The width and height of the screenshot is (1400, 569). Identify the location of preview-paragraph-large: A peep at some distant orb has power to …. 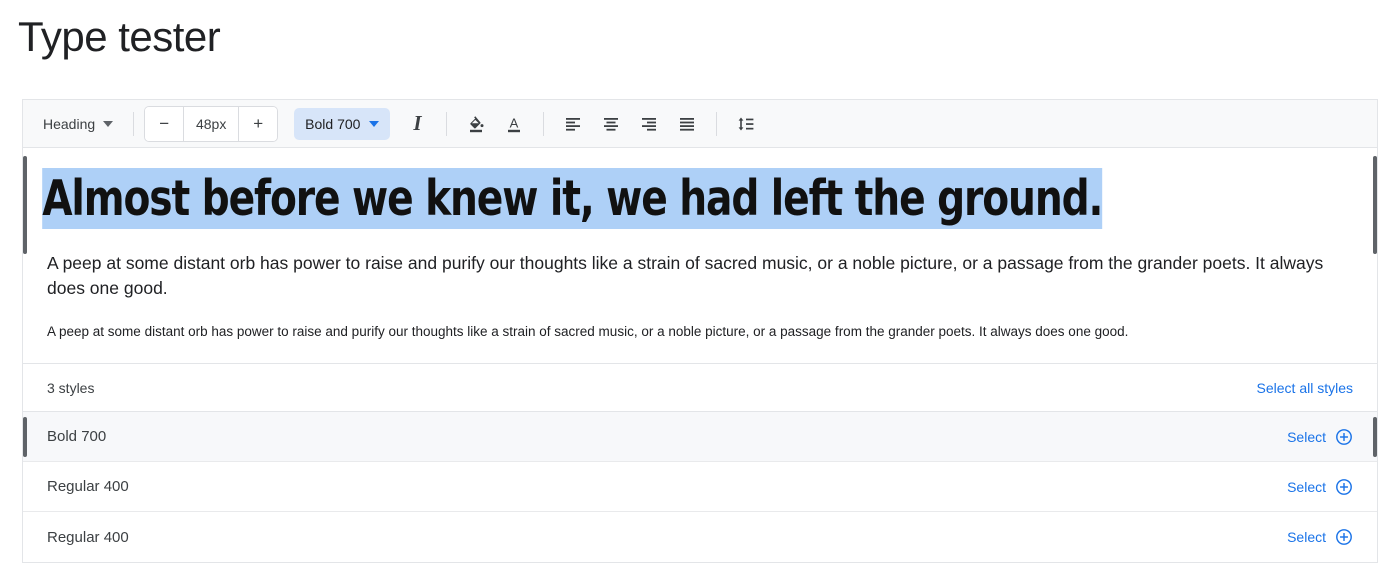
(700, 275).